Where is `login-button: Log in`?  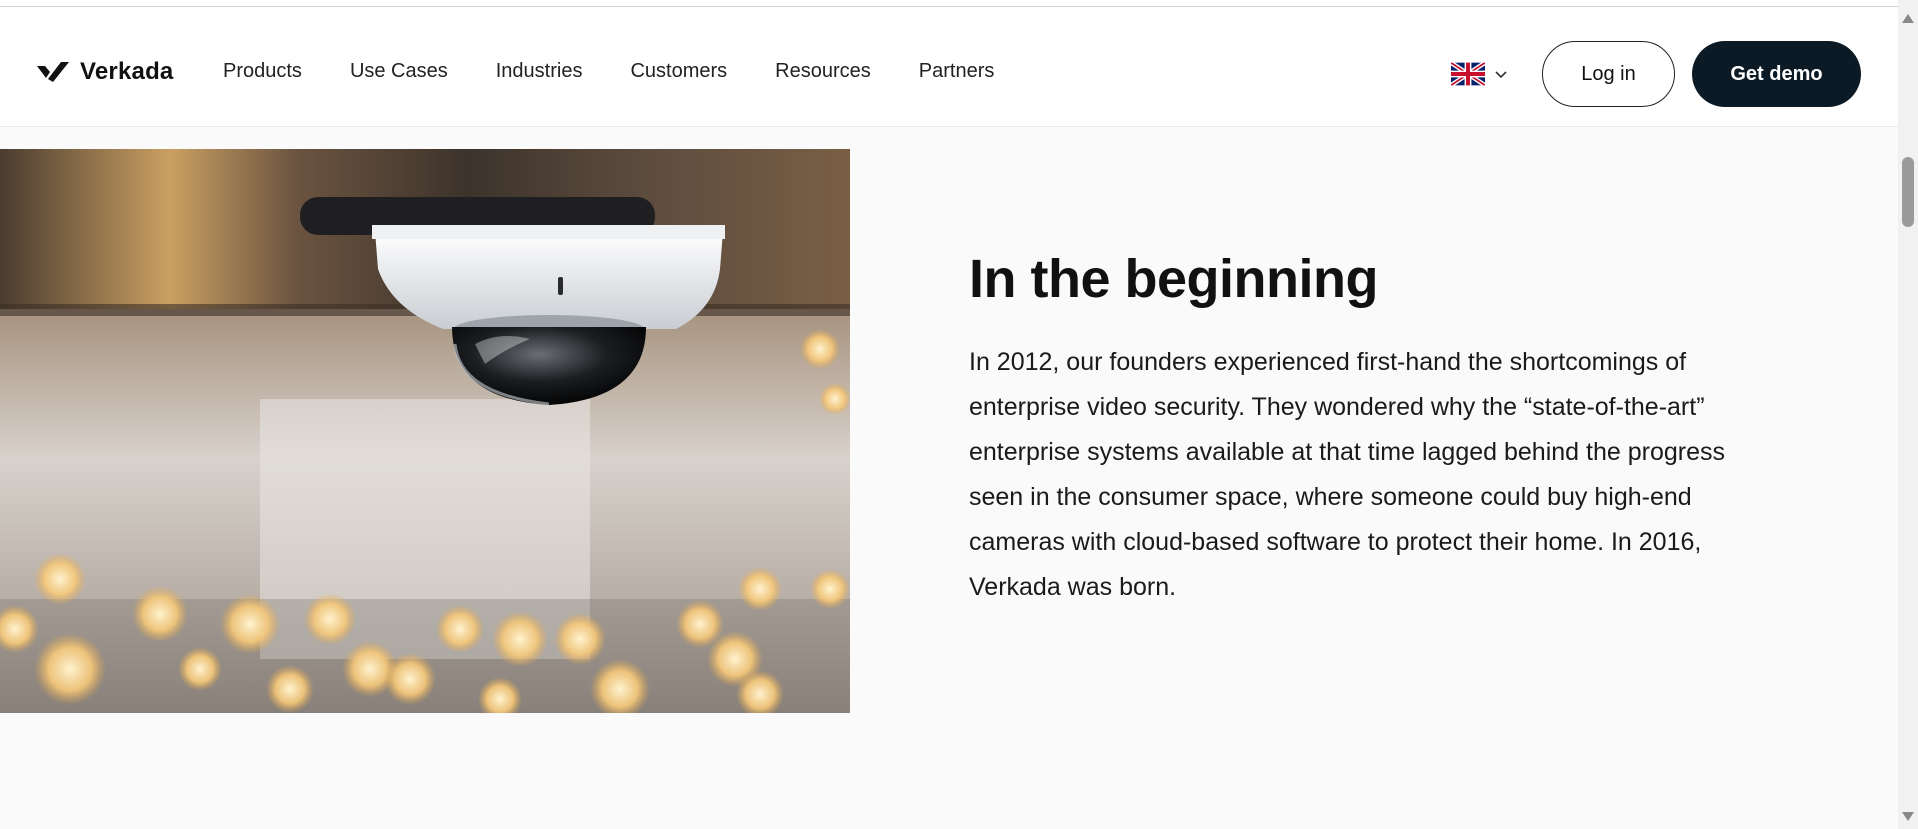 login-button: Log in is located at coordinates (1608, 74).